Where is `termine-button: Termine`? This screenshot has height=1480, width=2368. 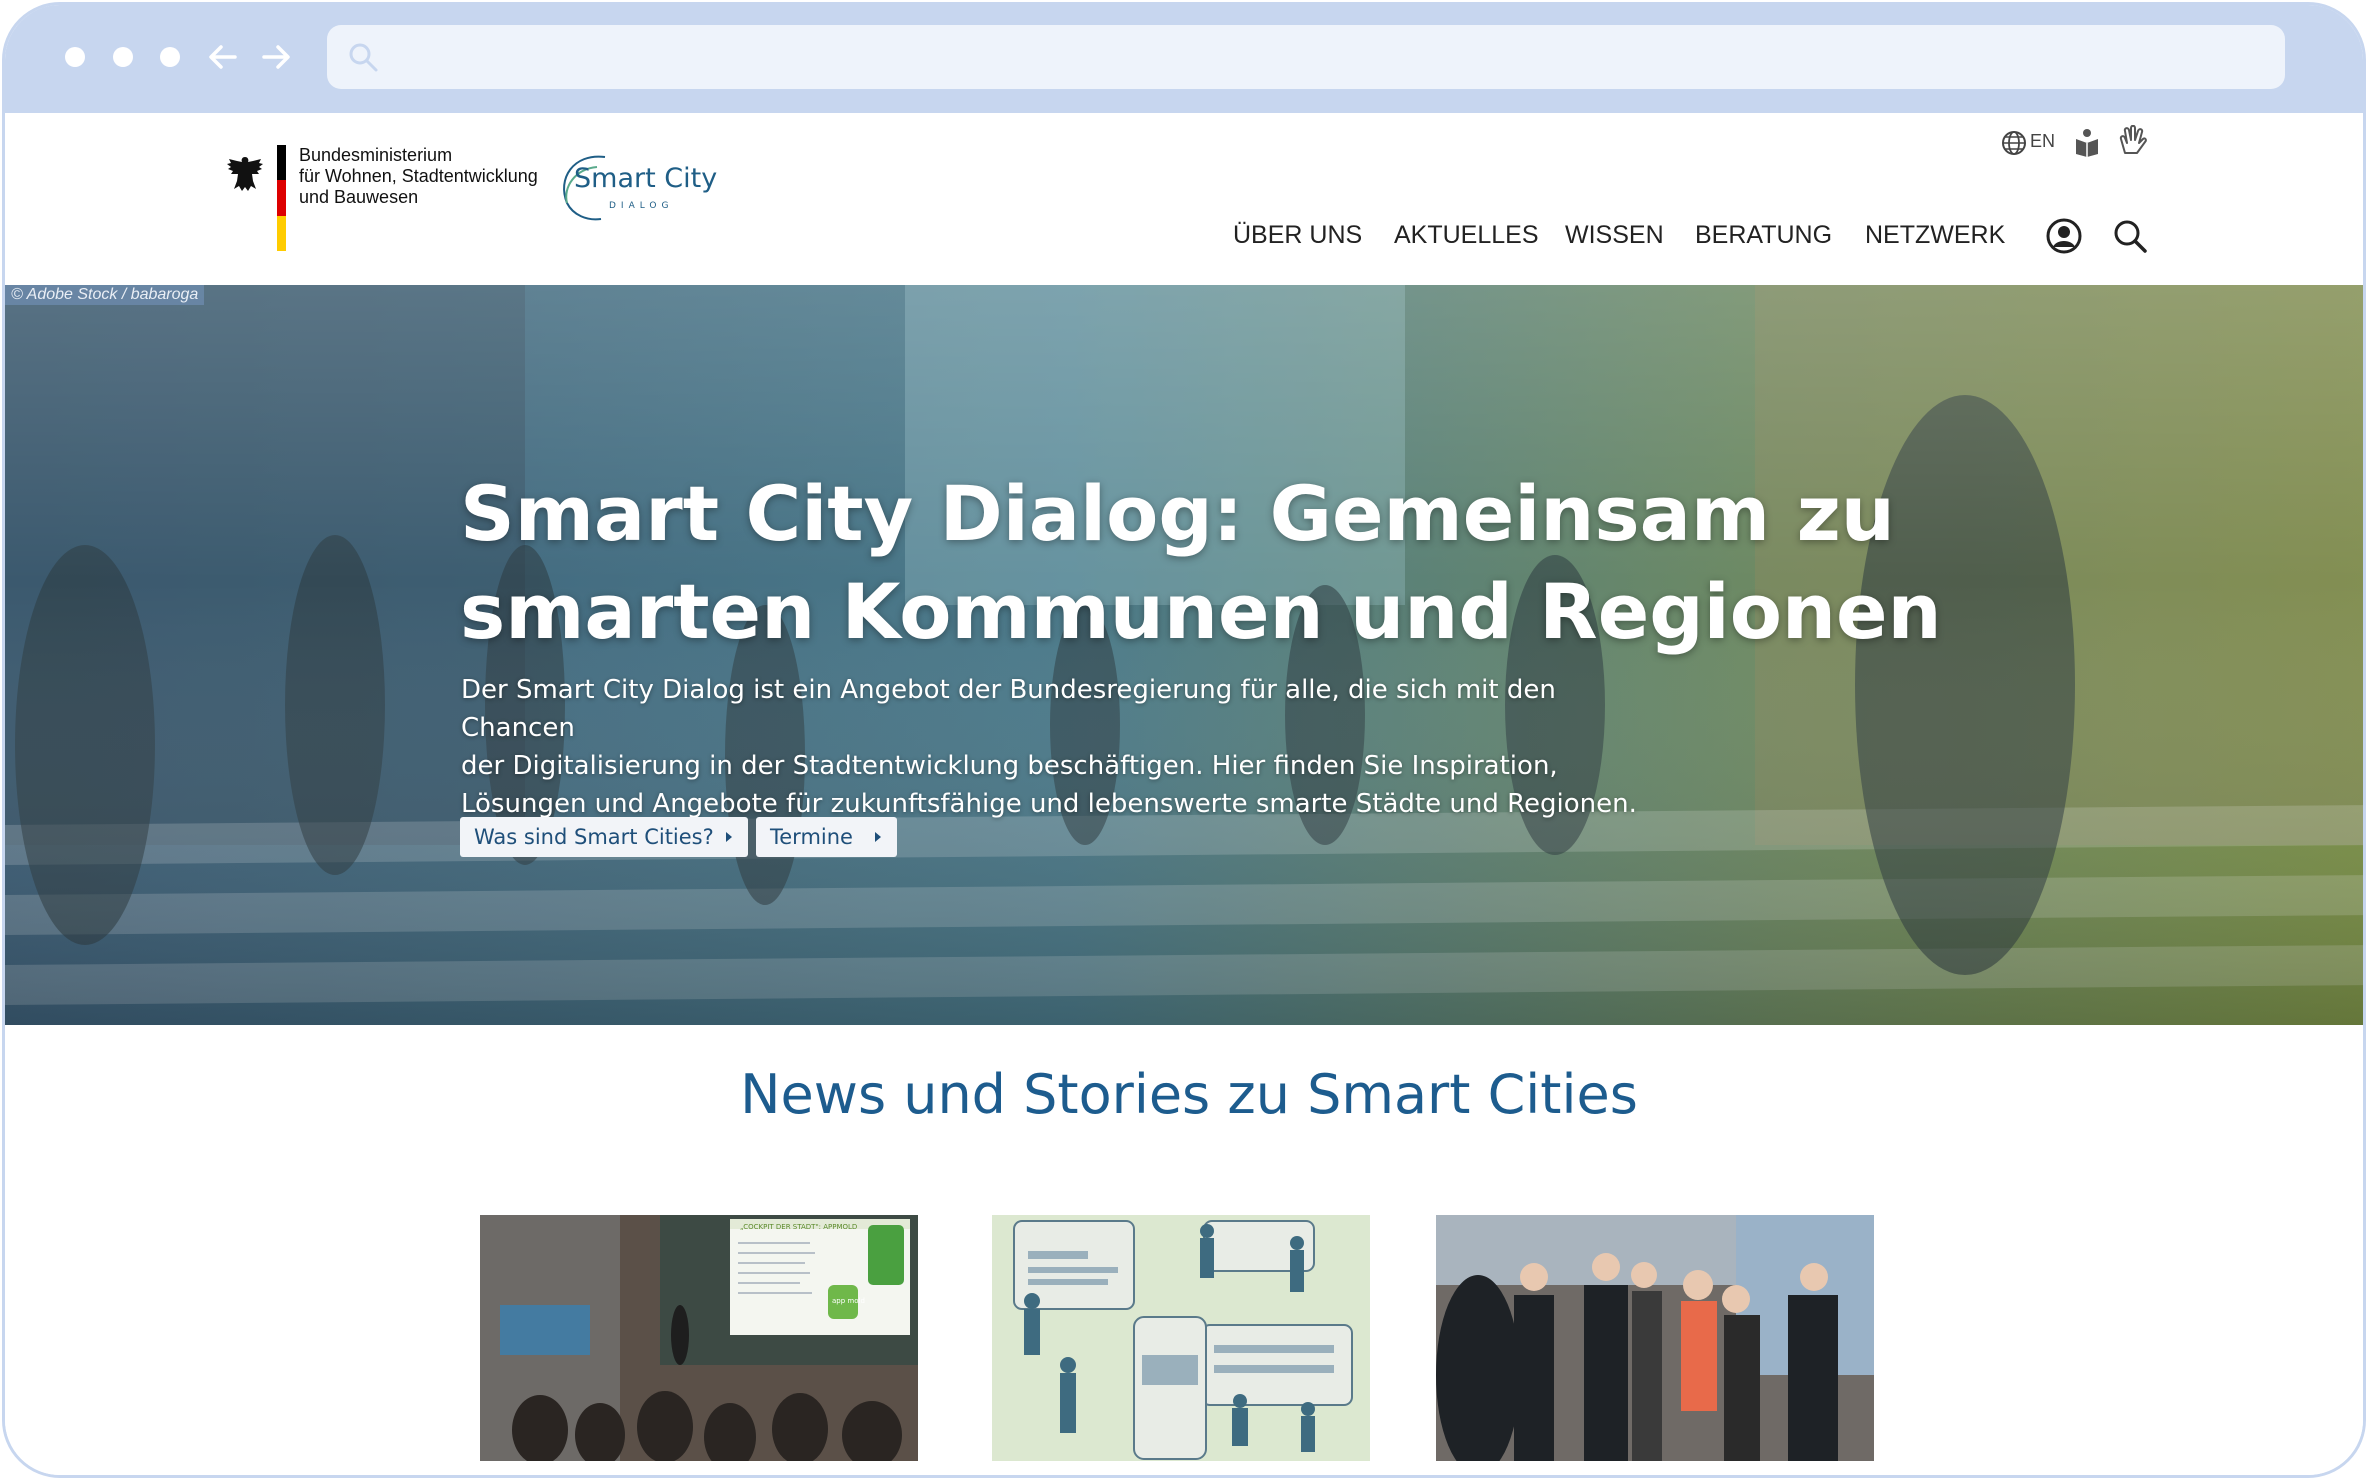 termine-button: Termine is located at coordinates (826, 837).